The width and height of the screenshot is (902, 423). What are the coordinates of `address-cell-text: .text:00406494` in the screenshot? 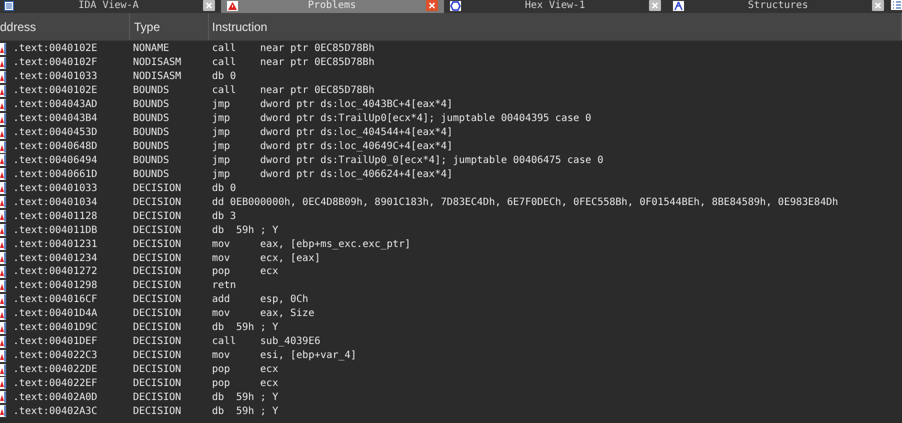 It's located at (55, 161).